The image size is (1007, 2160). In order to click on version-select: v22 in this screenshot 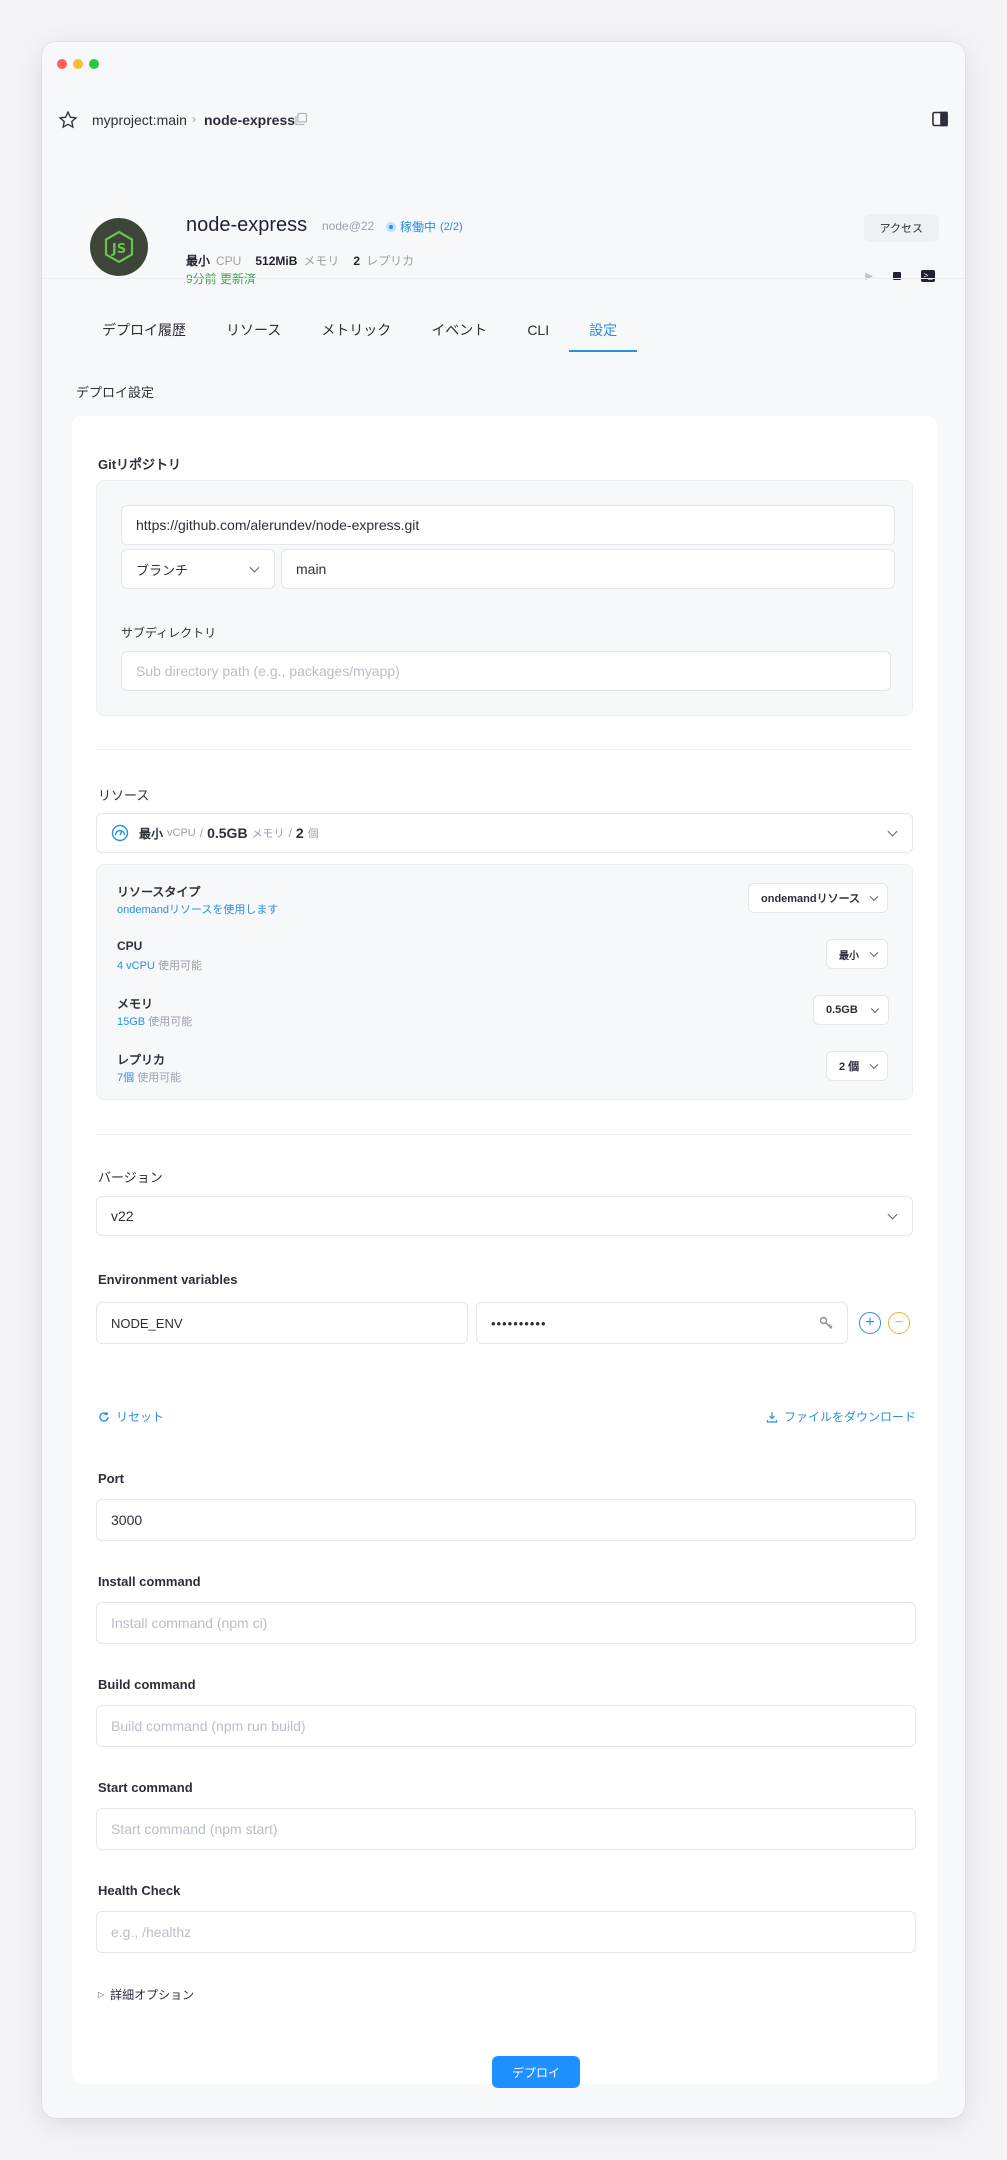, I will do `click(504, 1216)`.